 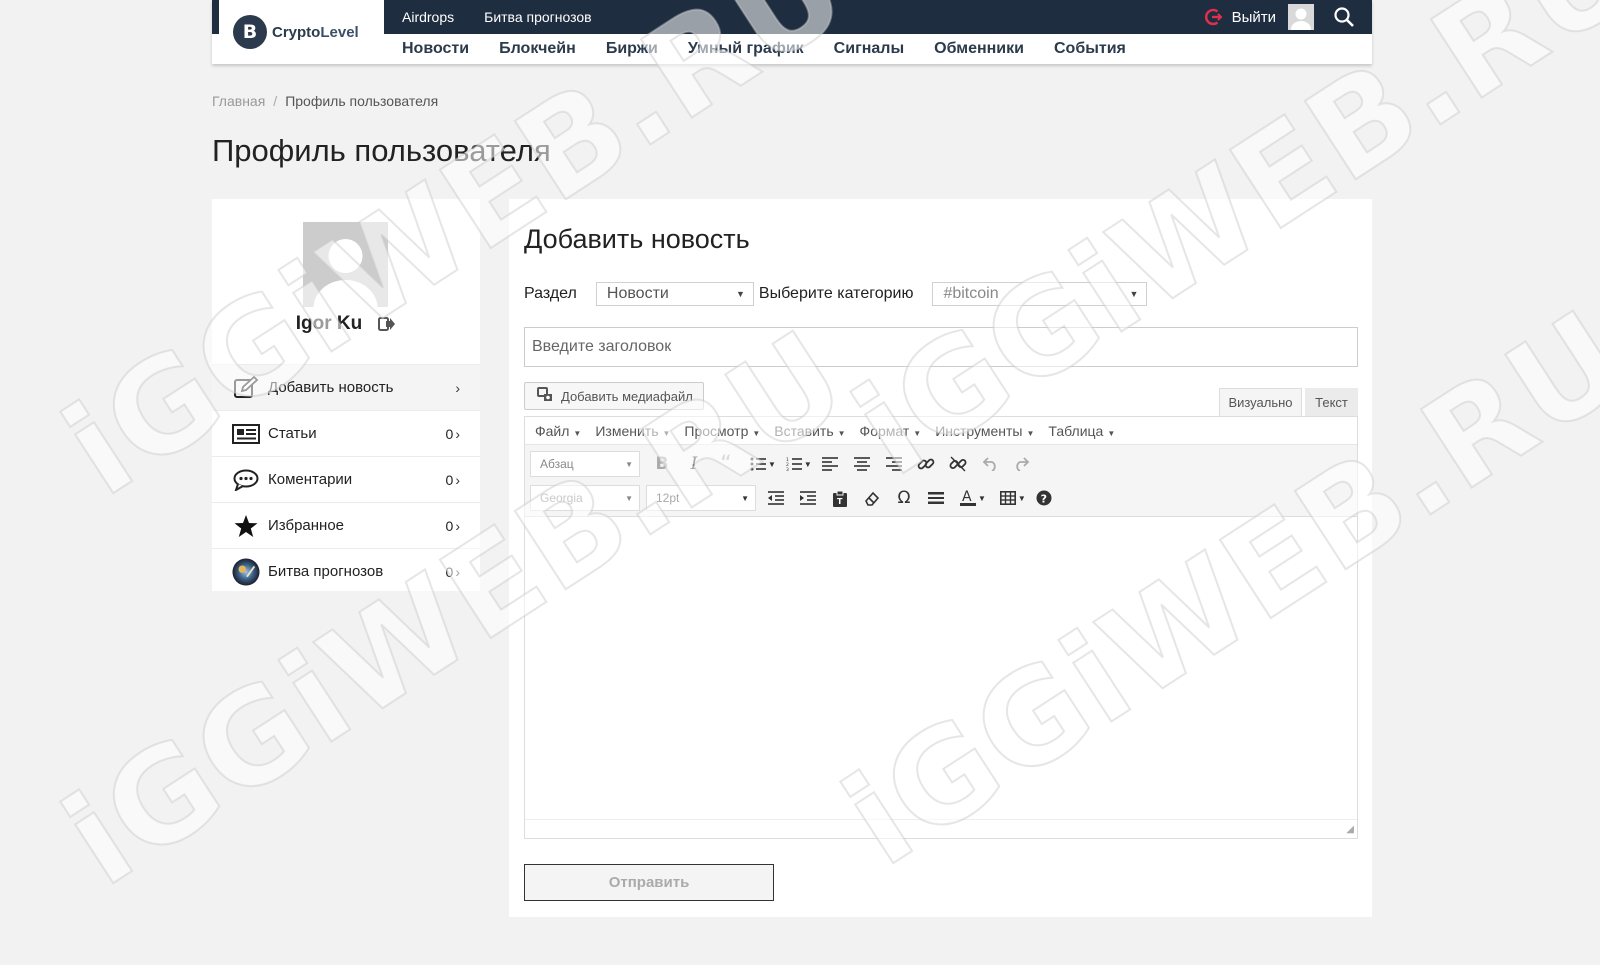 I want to click on profile-name: Igor Ku, so click(x=329, y=323).